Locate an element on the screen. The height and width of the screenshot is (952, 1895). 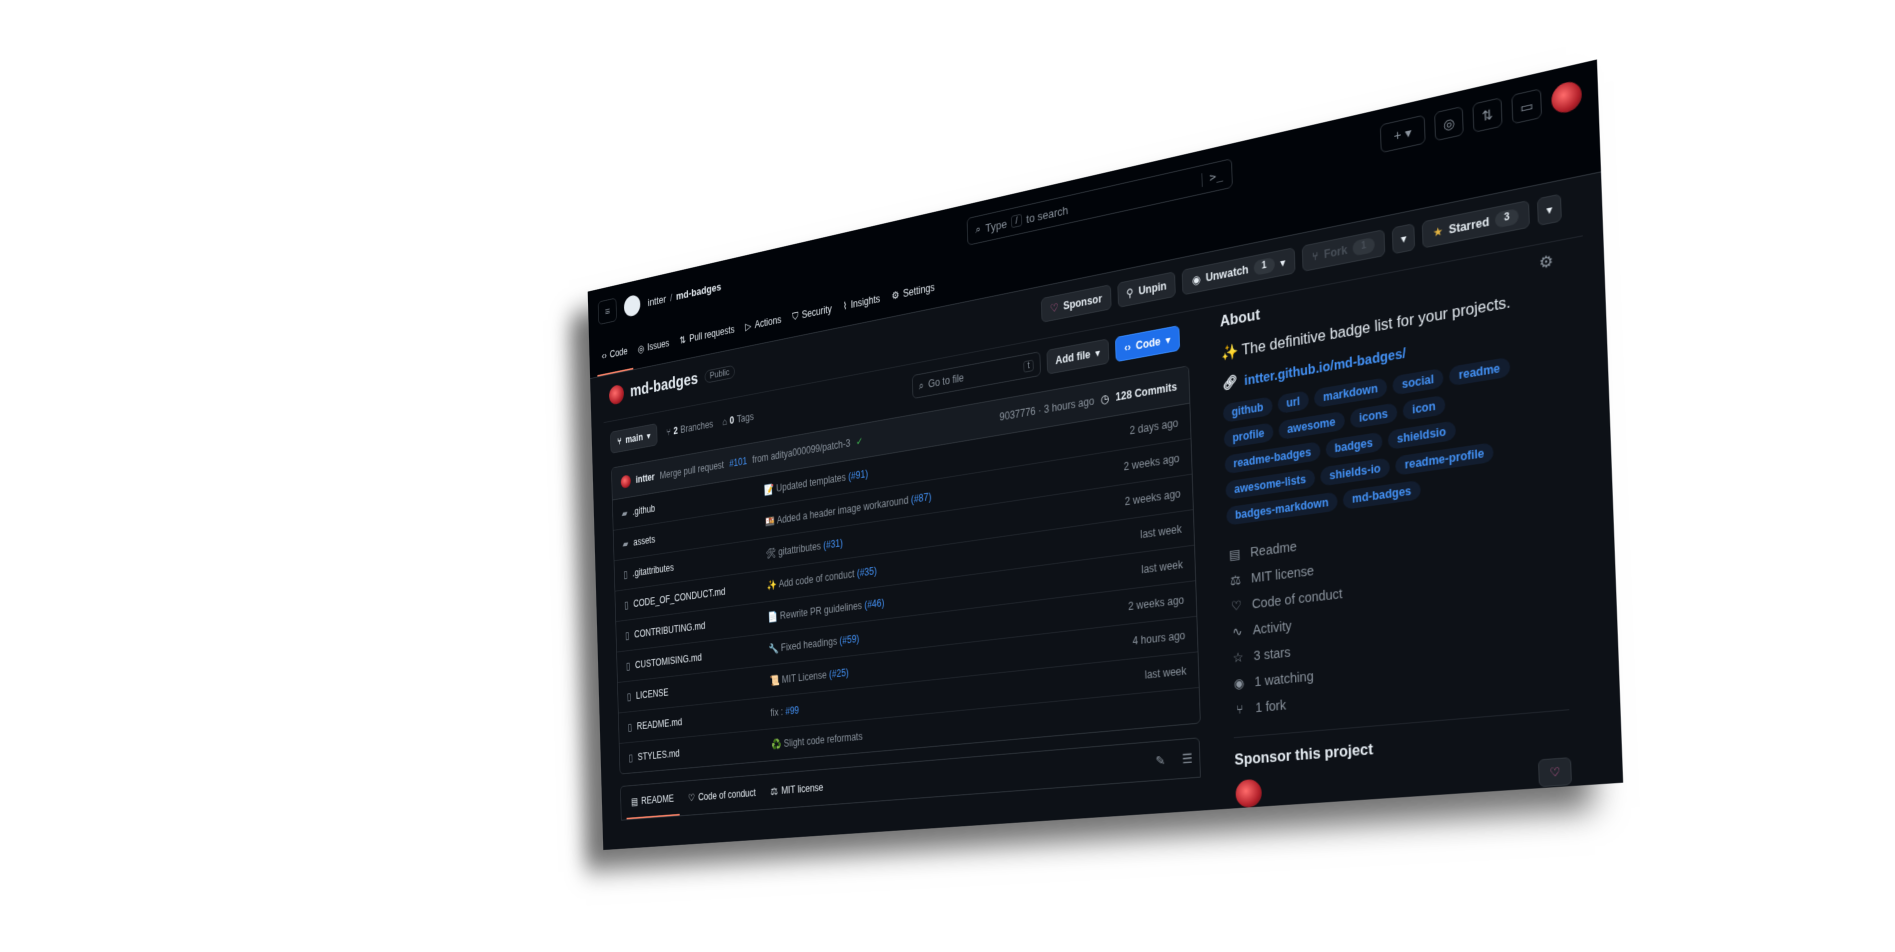
topic-tag: shieldsio is located at coordinates (1421, 435).